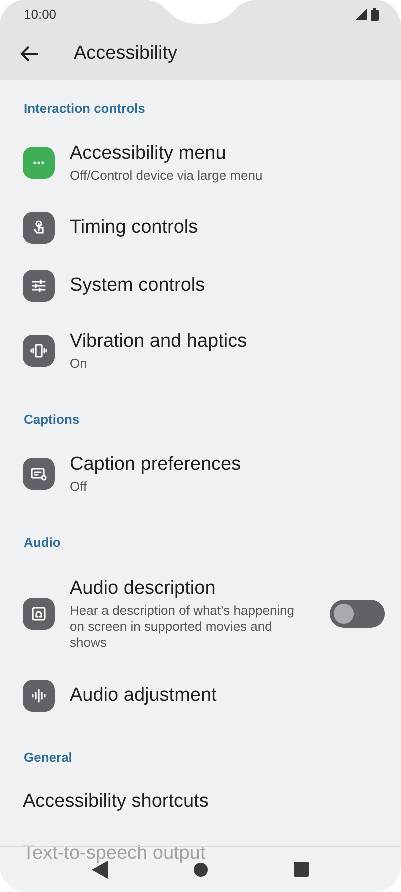 The image size is (401, 892). I want to click on item-title: Accessibility menu, so click(227, 154).